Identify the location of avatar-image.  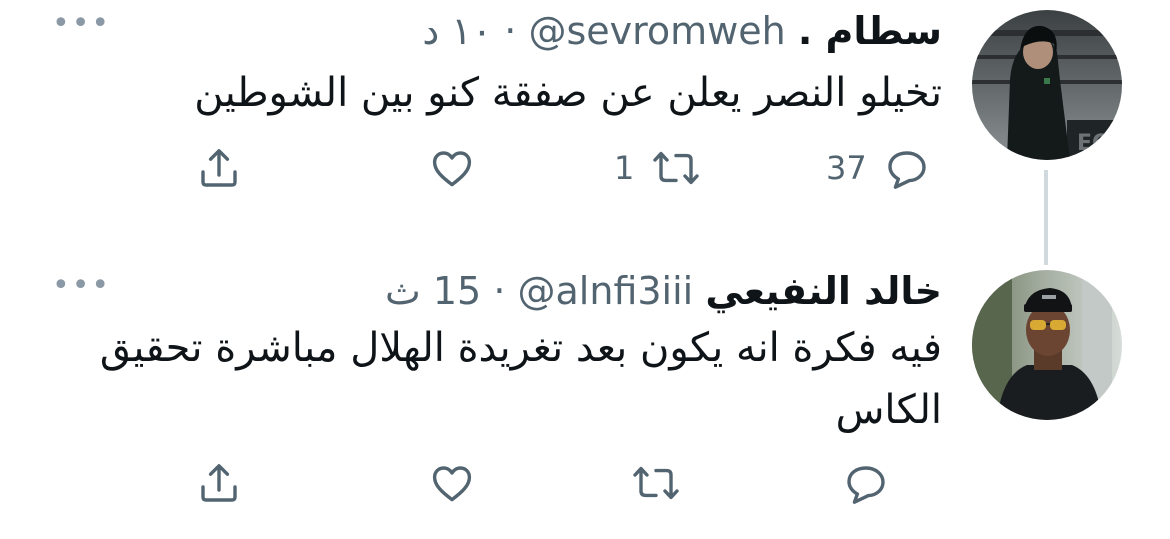
(1047, 345).